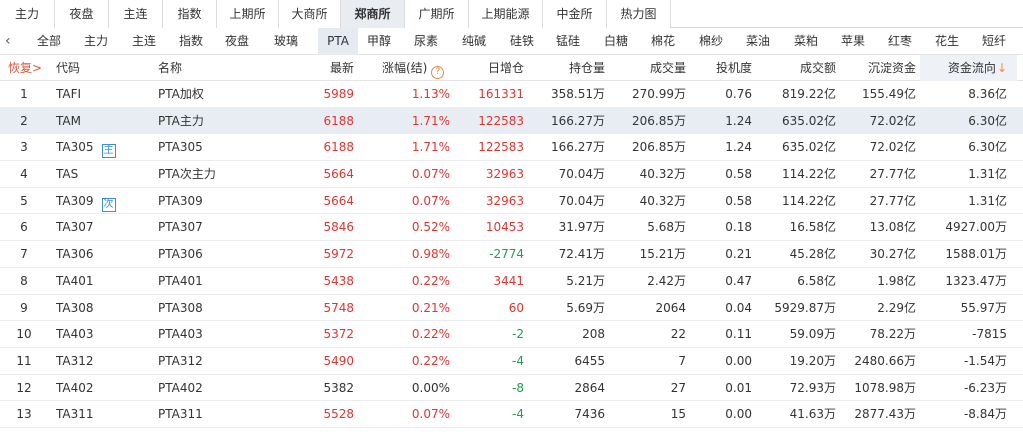 Image resolution: width=1023 pixels, height=438 pixels. Describe the element at coordinates (24, 174) in the screenshot. I see `row-index: 4` at that location.